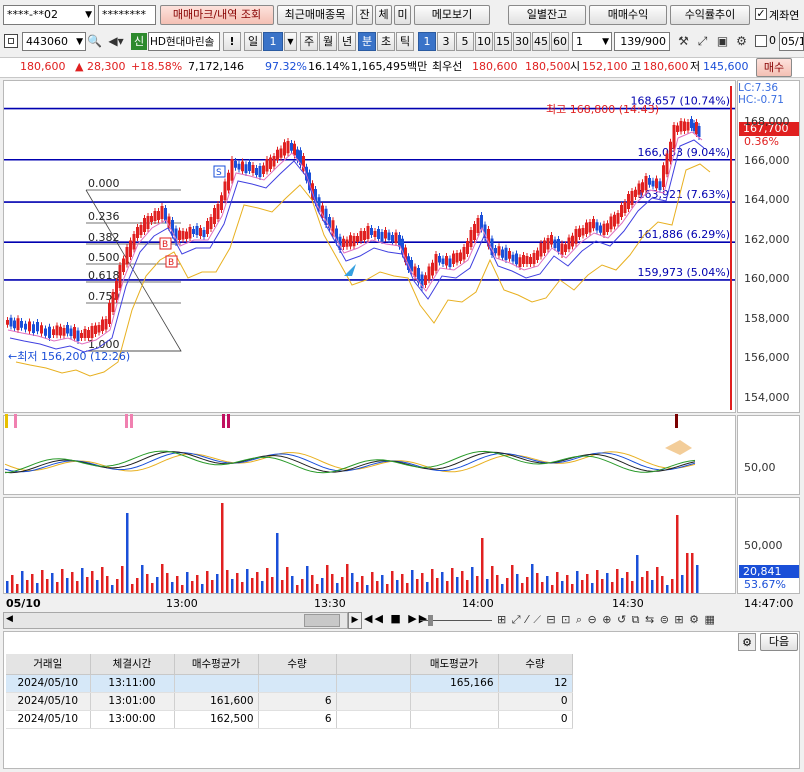  I want to click on cell: 12, so click(535, 683).